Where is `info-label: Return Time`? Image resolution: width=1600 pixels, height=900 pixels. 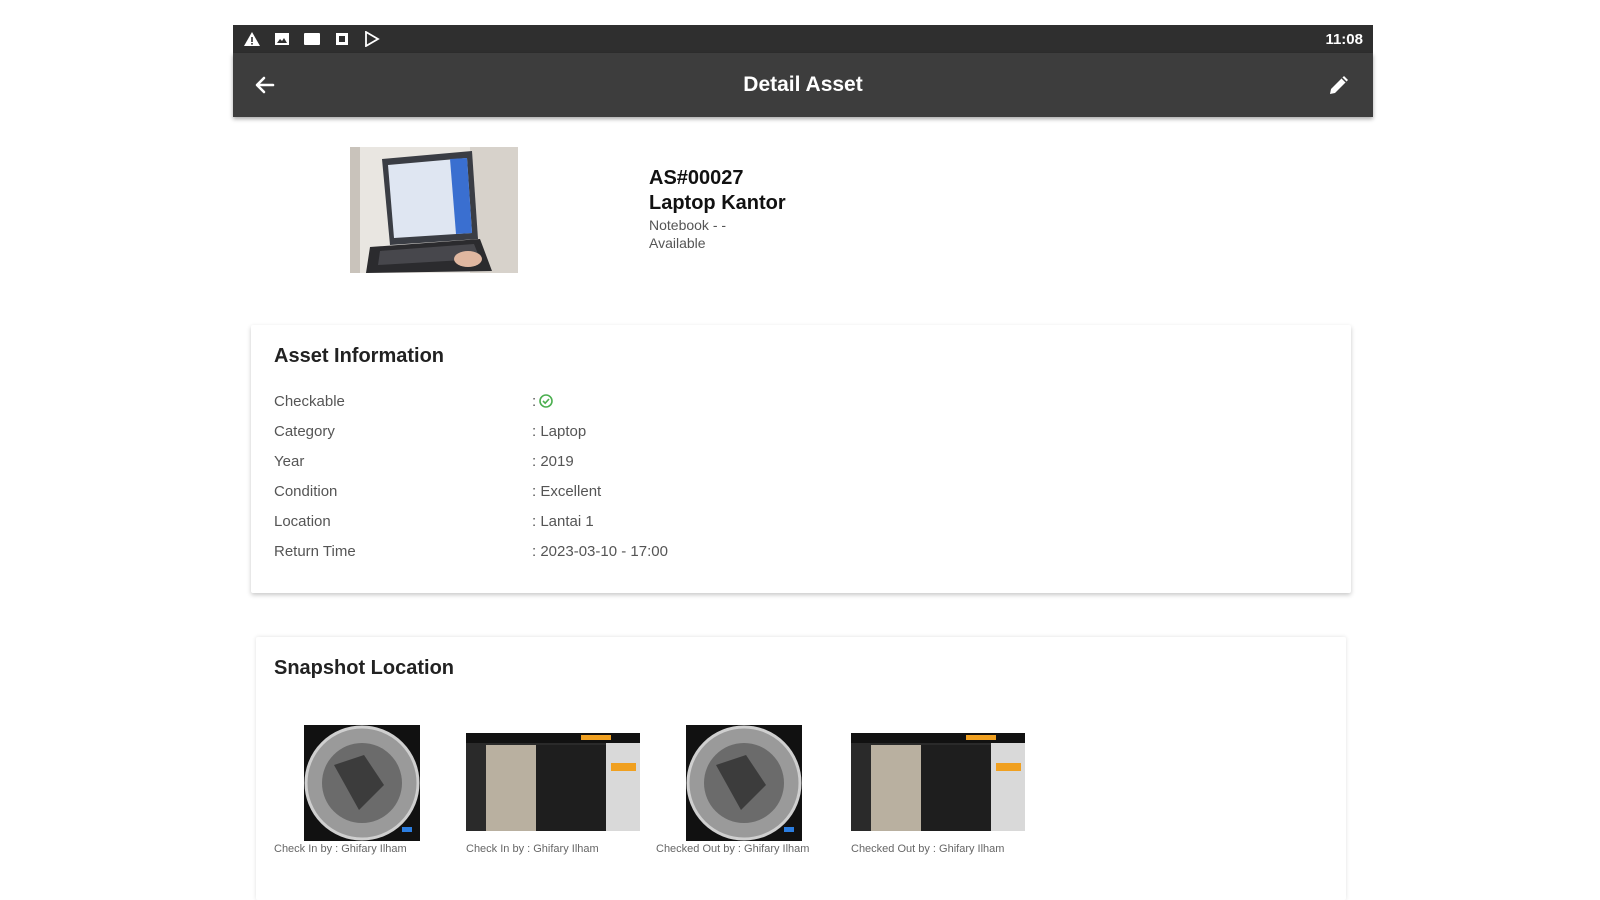
info-label: Return Time is located at coordinates (315, 551).